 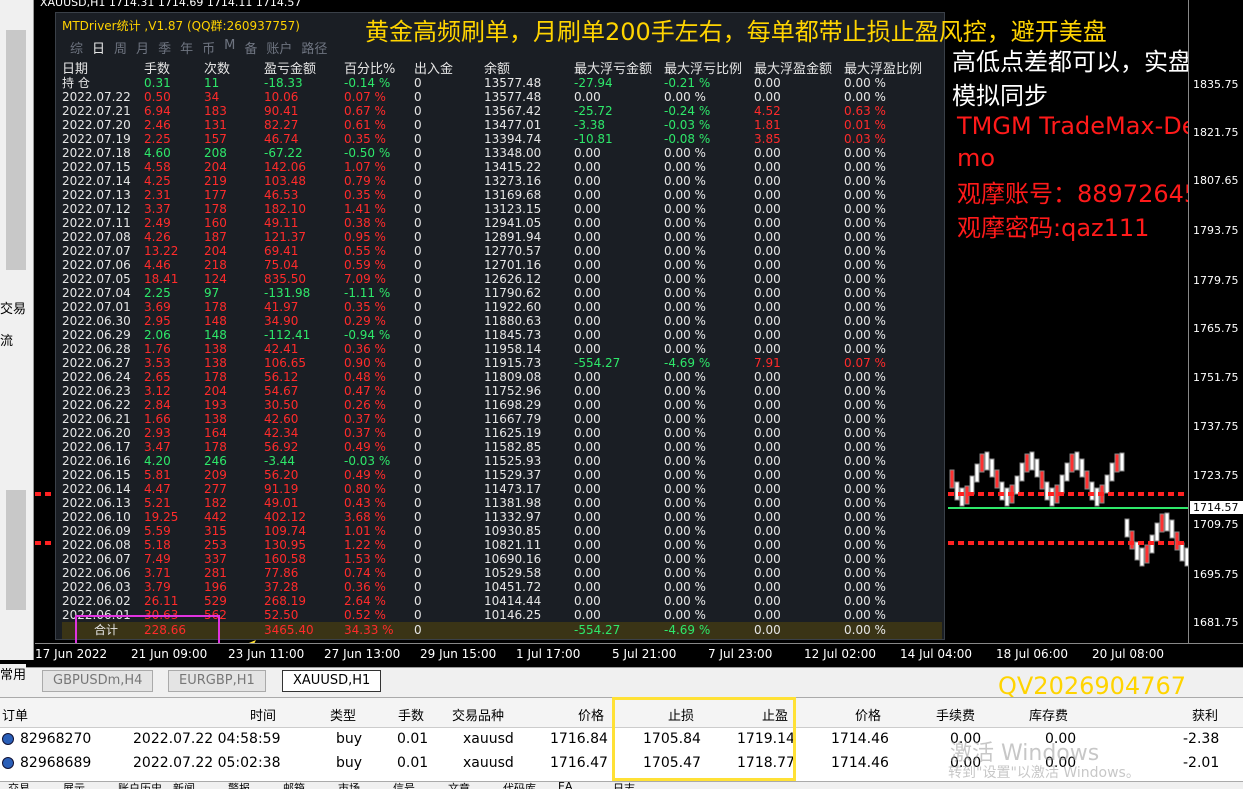 I want to click on navigator-panel: 交易 流, so click(x=17, y=330).